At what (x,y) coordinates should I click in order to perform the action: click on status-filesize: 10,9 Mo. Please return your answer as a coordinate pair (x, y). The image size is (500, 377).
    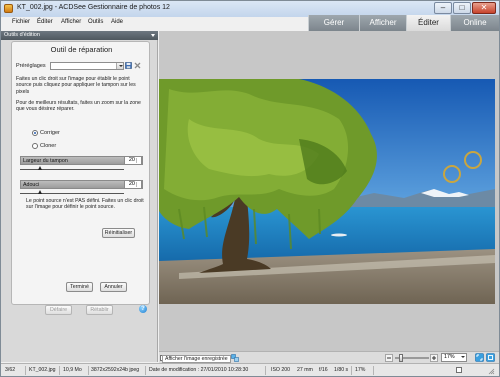
    Looking at the image, I should click on (72, 370).